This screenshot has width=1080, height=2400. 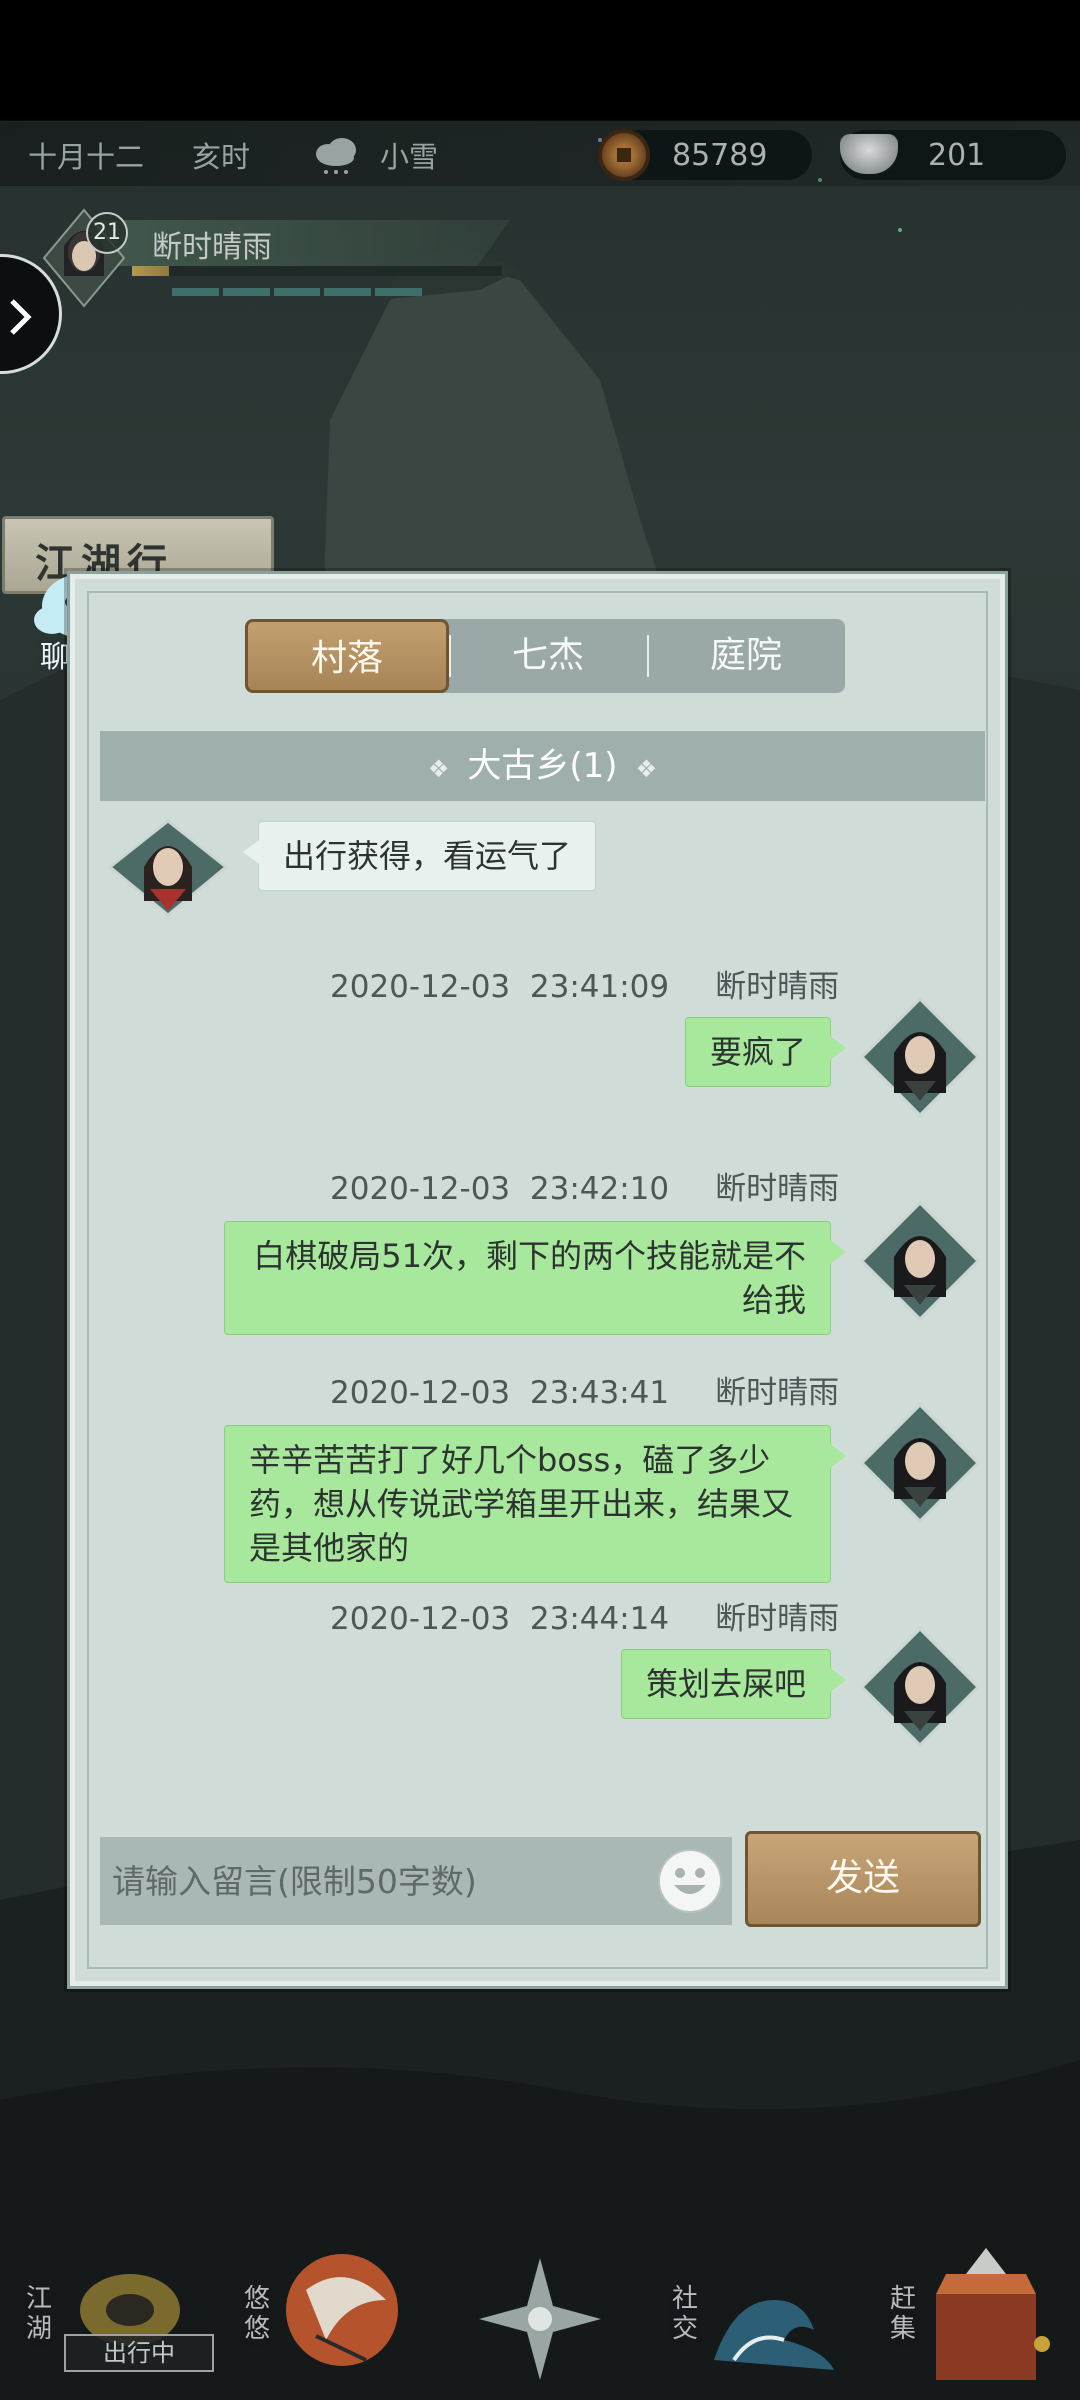 What do you see at coordinates (521, 1504) in the screenshot?
I see `chat-message-text: 辛辛苦苦打了好几个boss，磕了多少药，想从传说武学箱里开出来，结果又是其他家的` at bounding box center [521, 1504].